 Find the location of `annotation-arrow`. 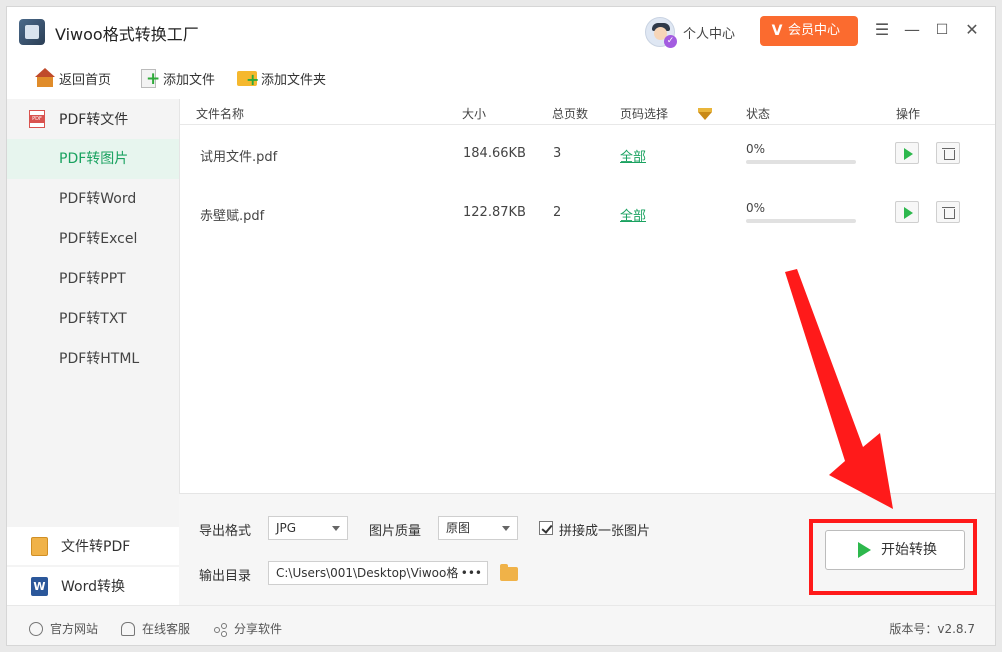

annotation-arrow is located at coordinates (839, 389).